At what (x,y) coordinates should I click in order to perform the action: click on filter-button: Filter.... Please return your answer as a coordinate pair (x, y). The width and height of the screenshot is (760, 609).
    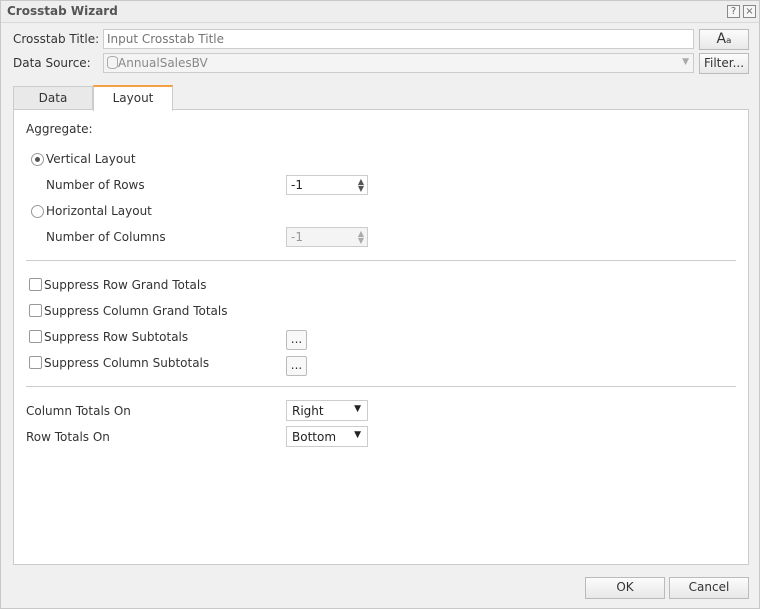
    Looking at the image, I should click on (724, 63).